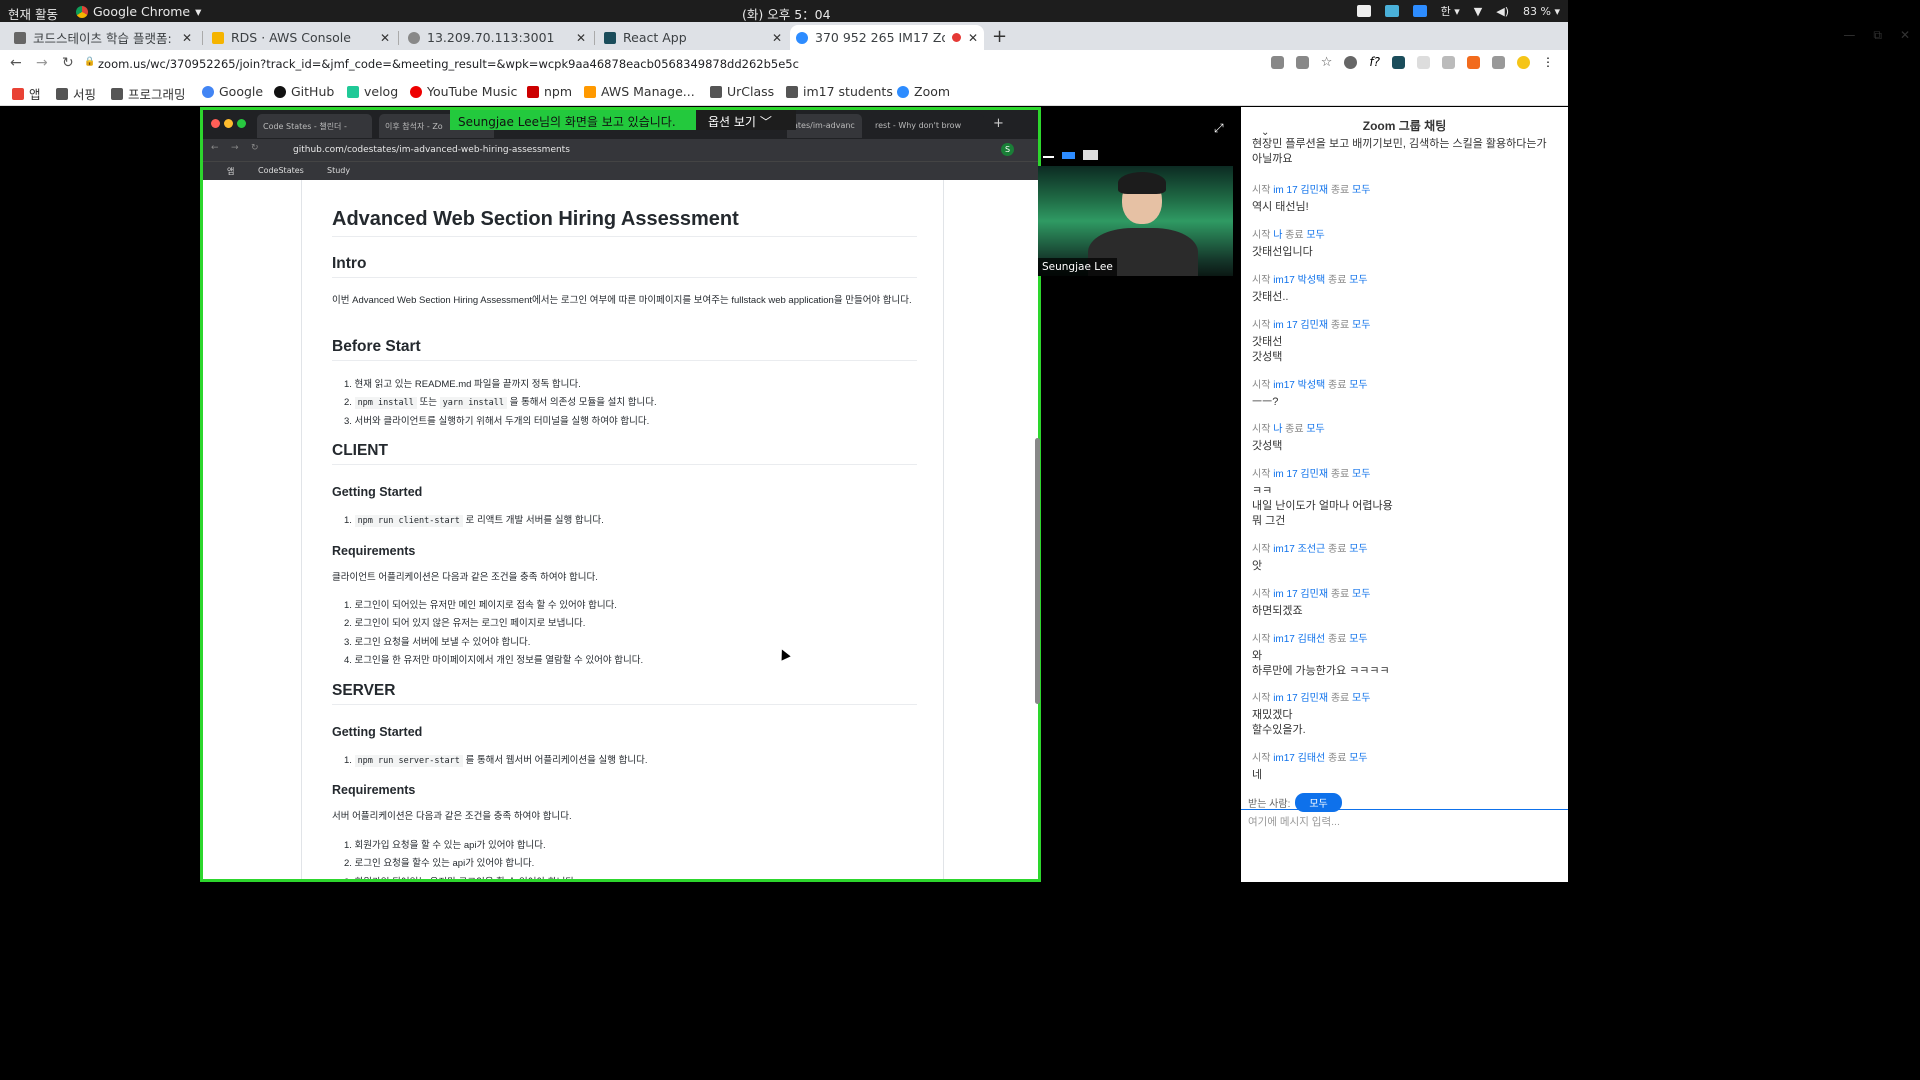  Describe the element at coordinates (26, 93) in the screenshot. I see `bookmark-item: 앱` at that location.